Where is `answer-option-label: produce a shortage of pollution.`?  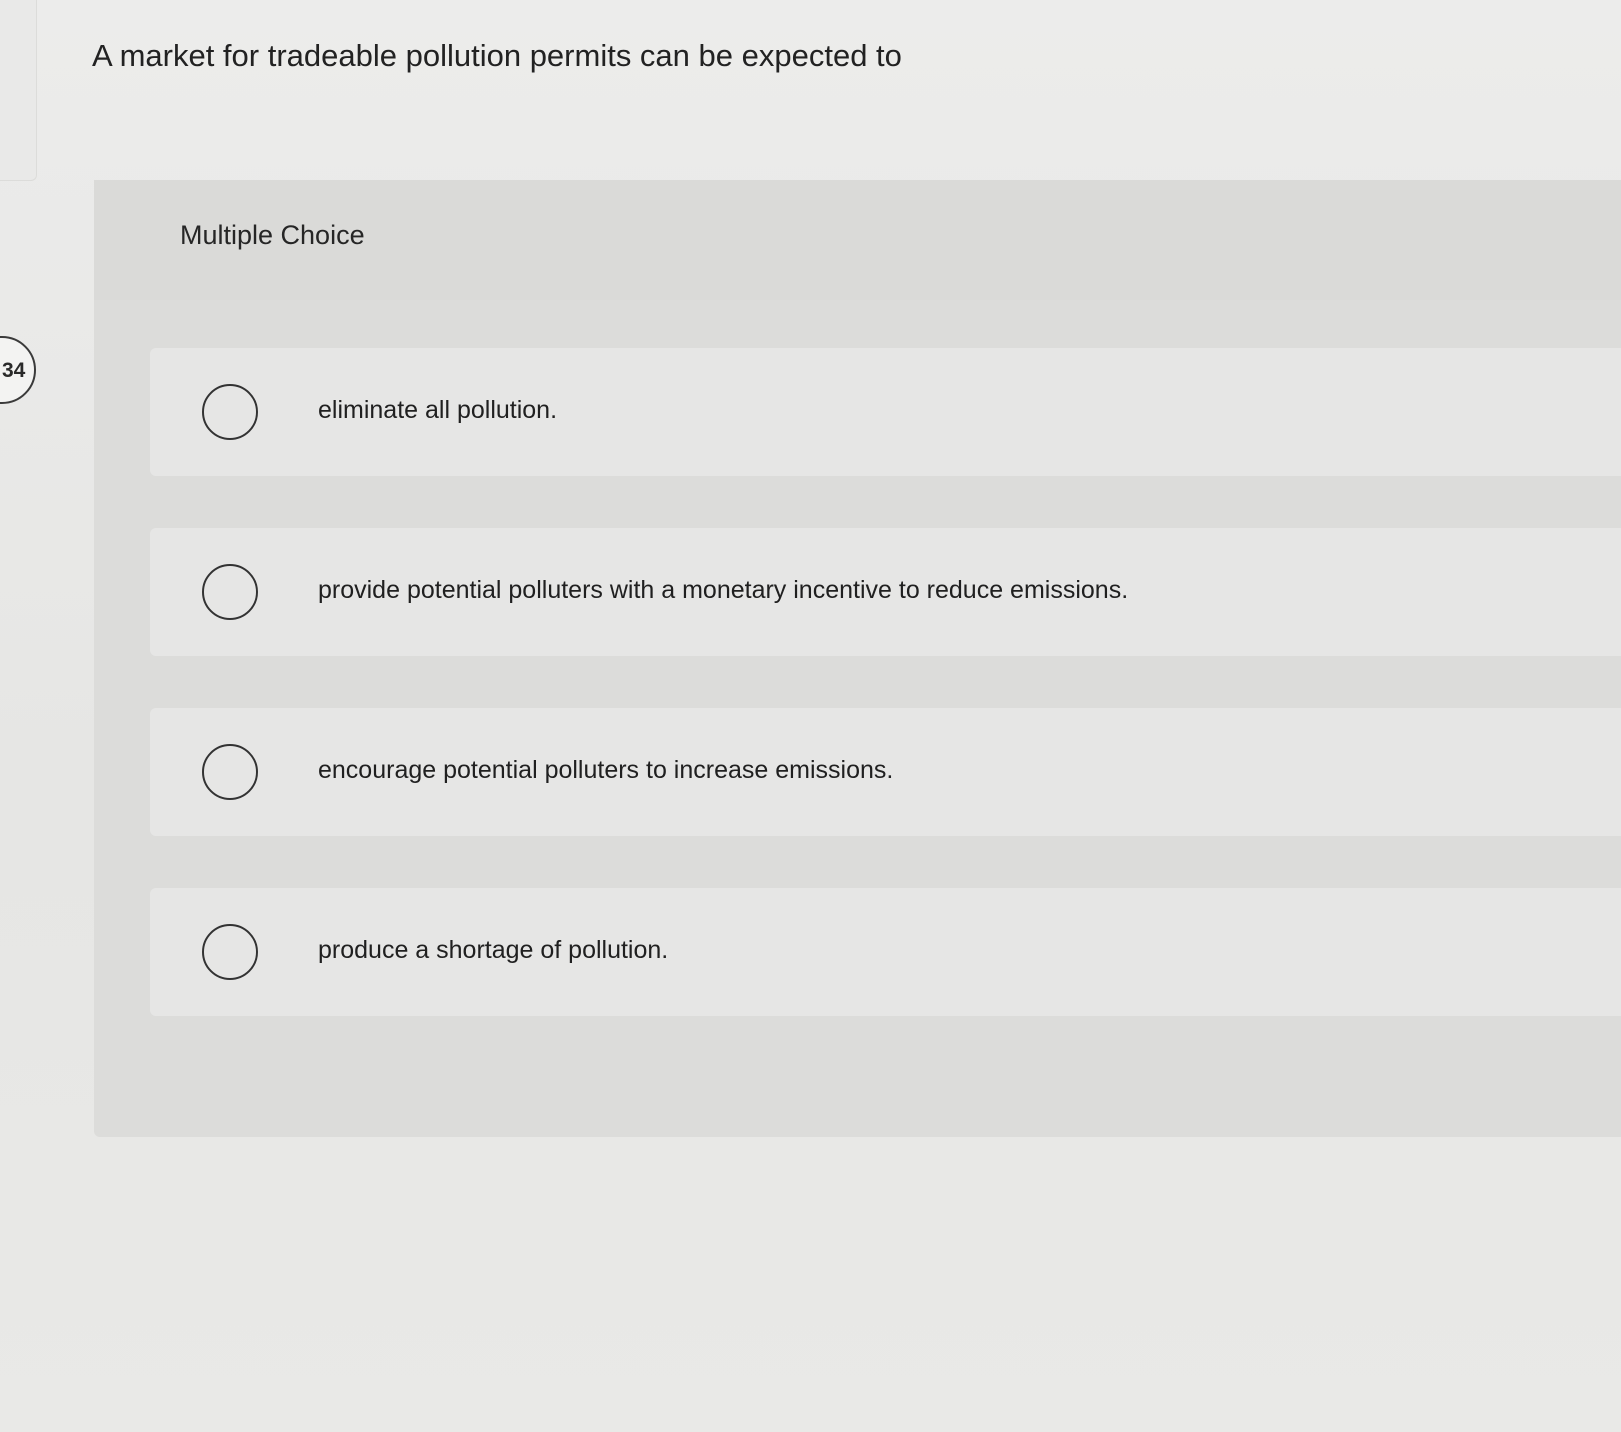 answer-option-label: produce a shortage of pollution. is located at coordinates (493, 950).